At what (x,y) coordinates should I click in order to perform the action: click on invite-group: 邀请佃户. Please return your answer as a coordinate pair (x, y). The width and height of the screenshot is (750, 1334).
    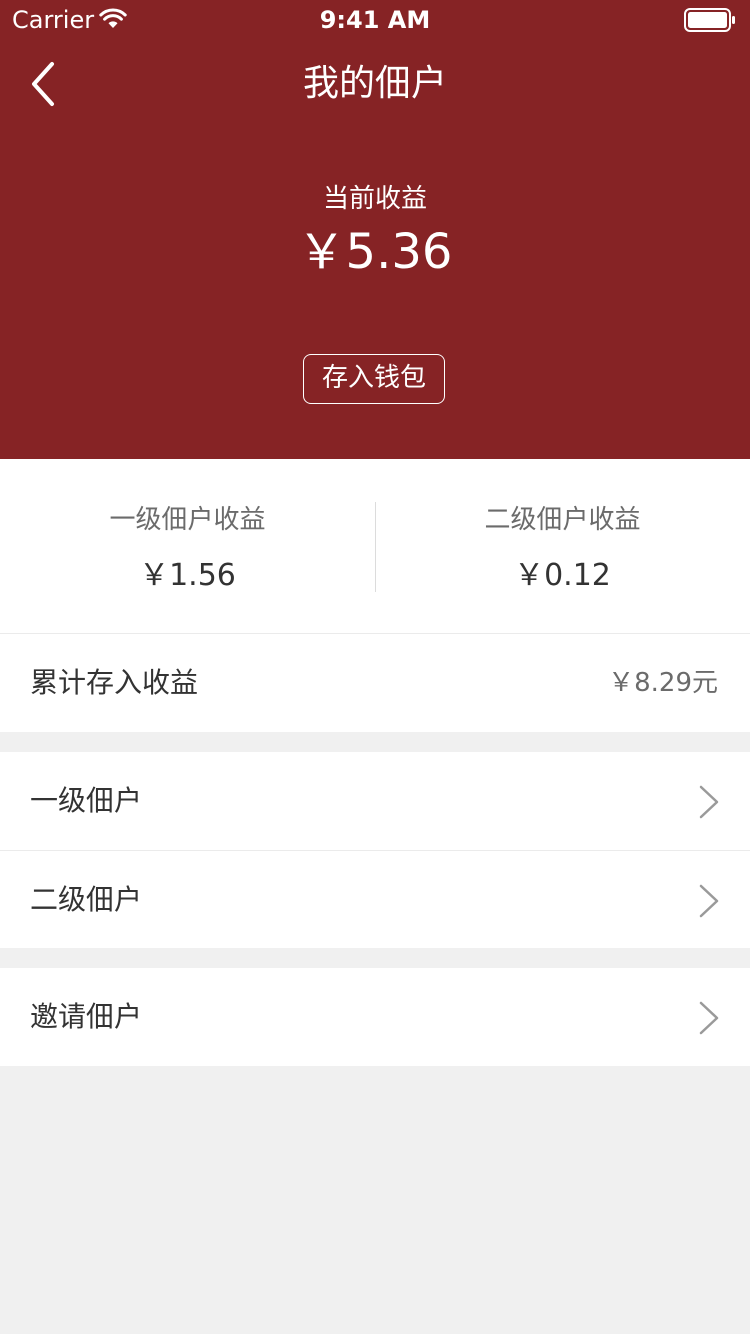
    Looking at the image, I should click on (375, 1017).